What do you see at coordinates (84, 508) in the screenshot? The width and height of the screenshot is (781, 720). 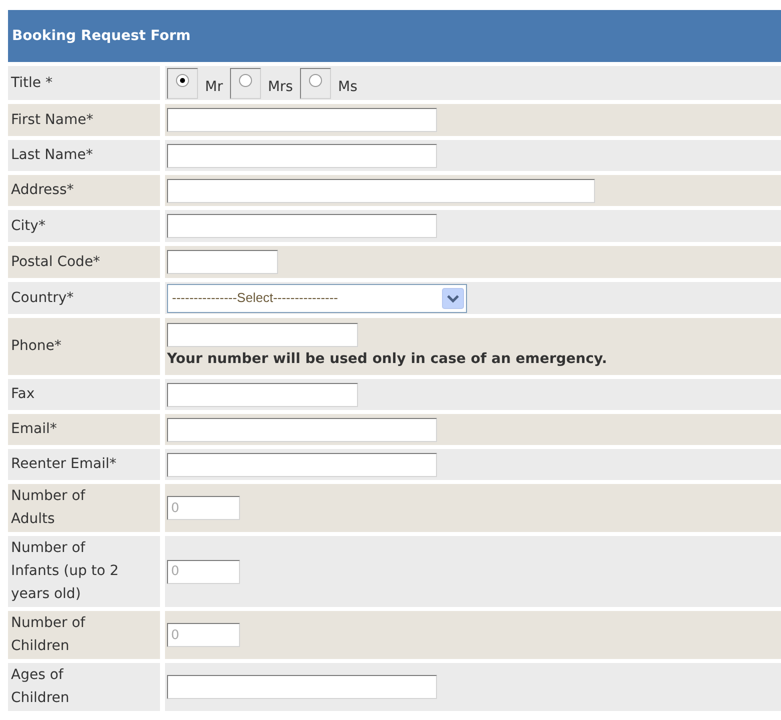 I see `field-label: Number of Adults` at bounding box center [84, 508].